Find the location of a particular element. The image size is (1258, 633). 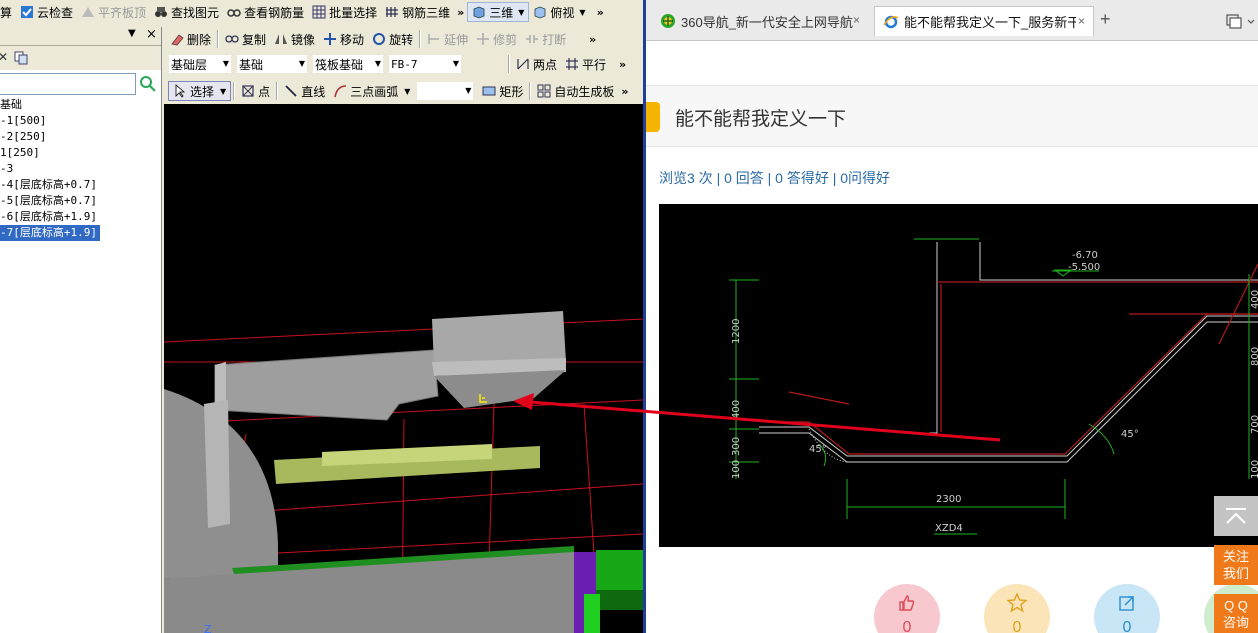

mirror-button: 镜像 is located at coordinates (294, 39).